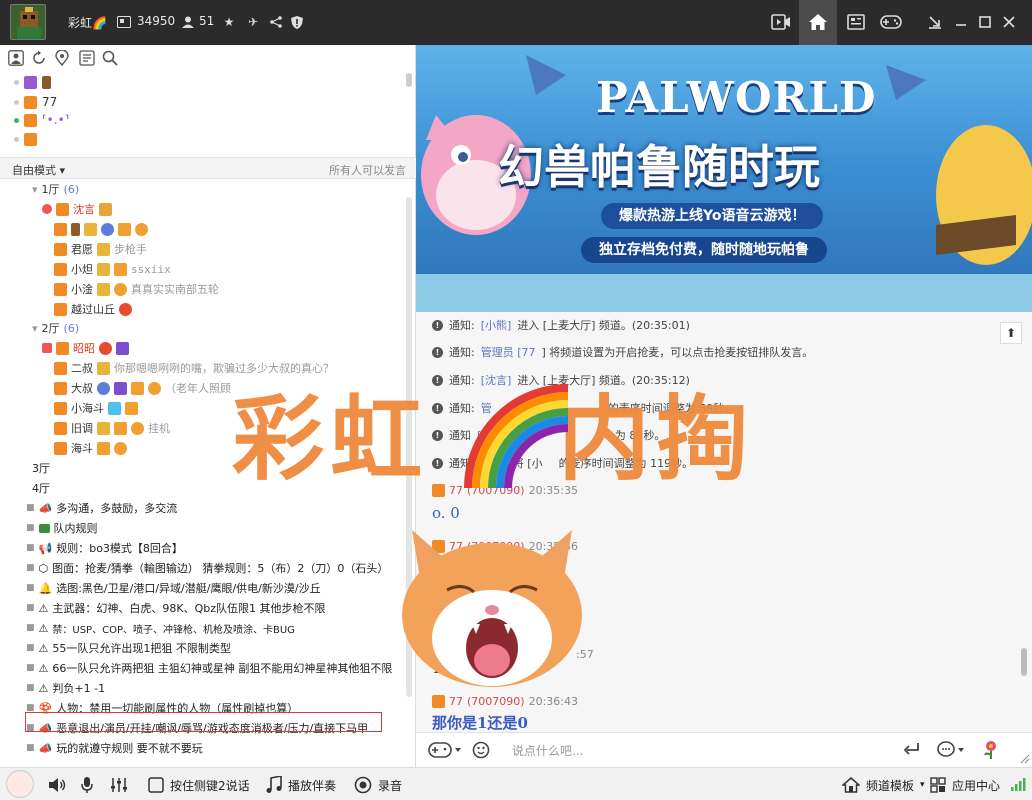 Image resolution: width=1032 pixels, height=800 pixels. What do you see at coordinates (297, 22) in the screenshot?
I see `shield-alert-icon` at bounding box center [297, 22].